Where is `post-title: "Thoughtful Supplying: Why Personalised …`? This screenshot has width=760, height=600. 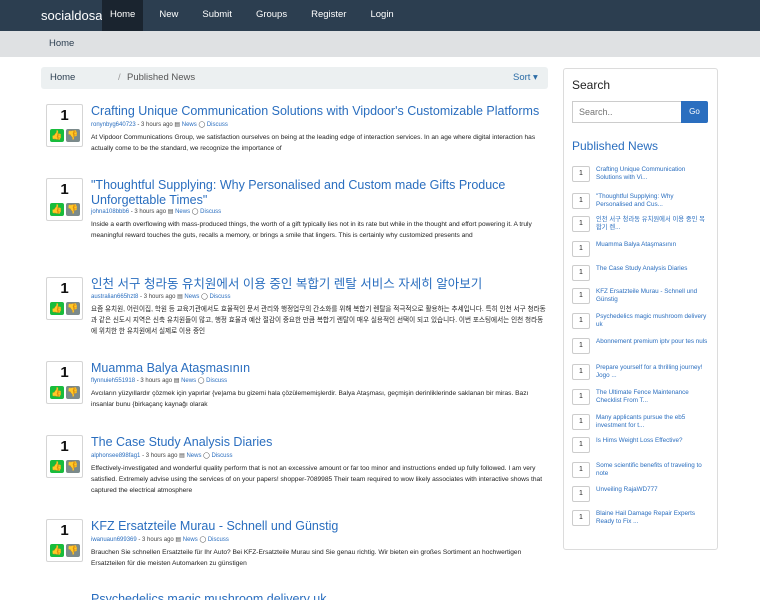 post-title: "Thoughtful Supplying: Why Personalised … is located at coordinates (318, 193).